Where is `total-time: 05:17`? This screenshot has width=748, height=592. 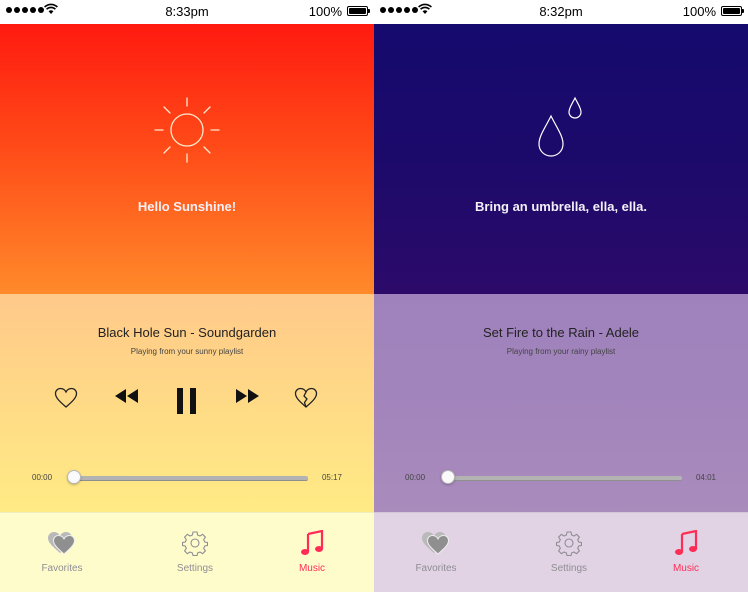
total-time: 05:17 is located at coordinates (331, 477).